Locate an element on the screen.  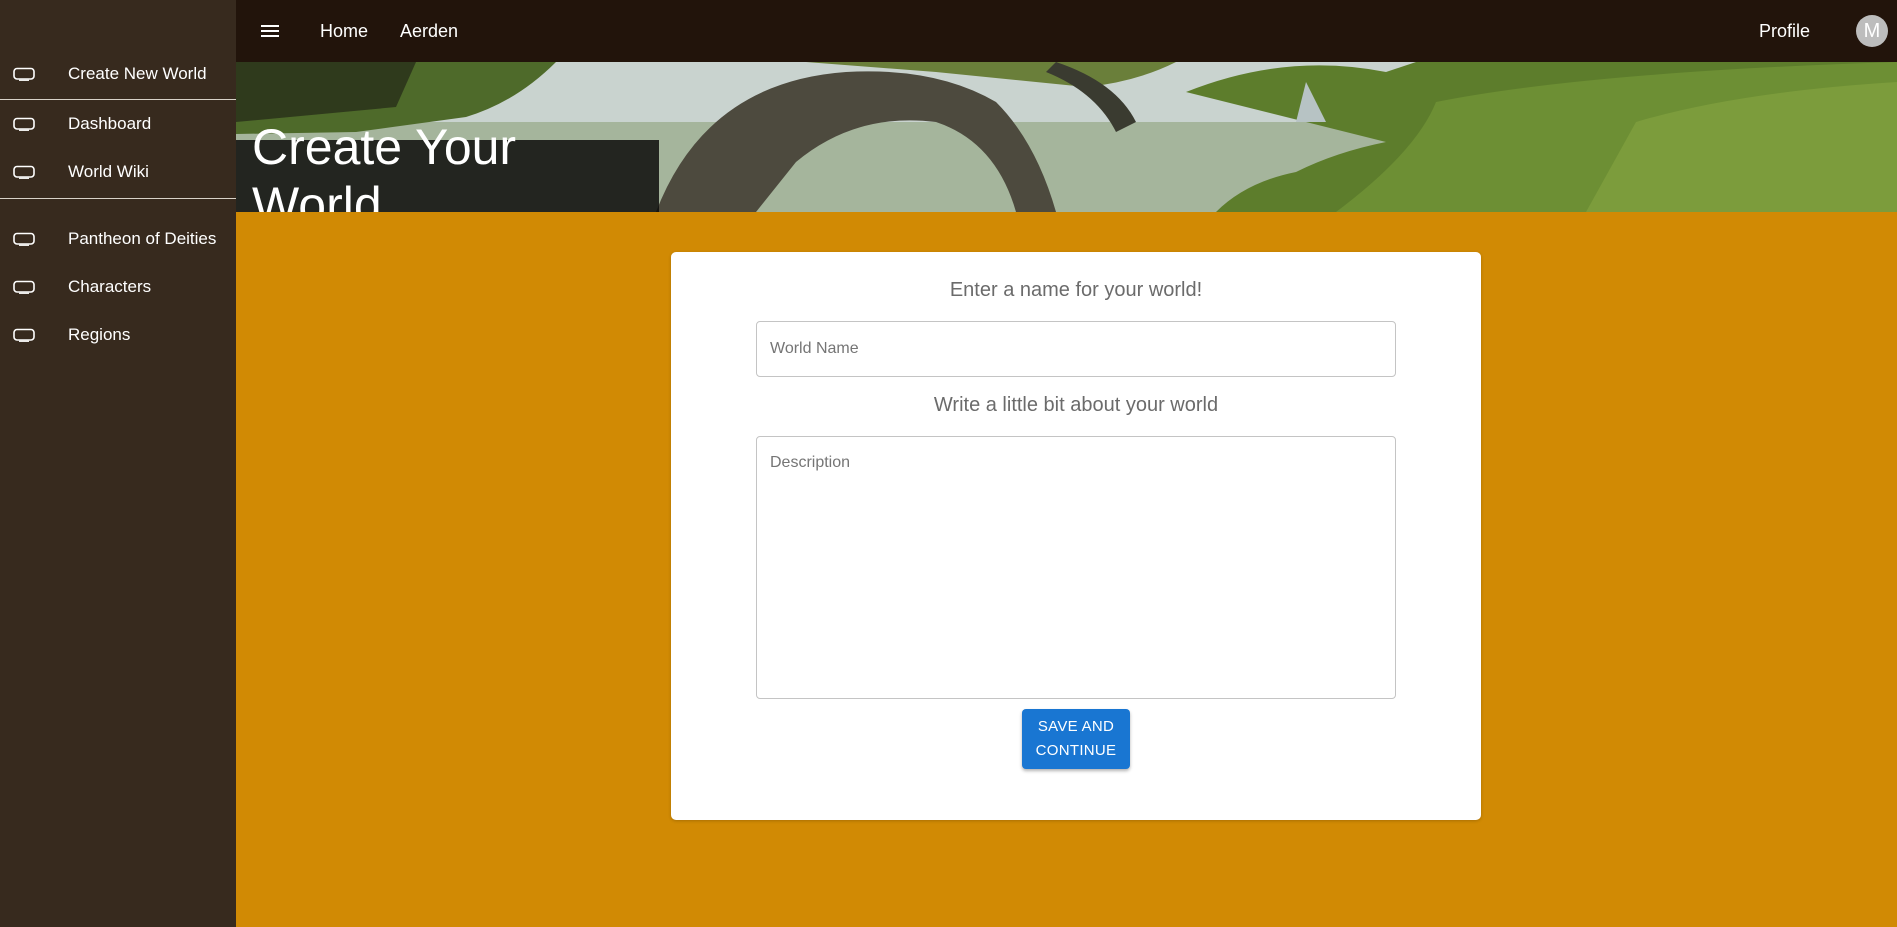
sidebar-item-label: Regions is located at coordinates (99, 334).